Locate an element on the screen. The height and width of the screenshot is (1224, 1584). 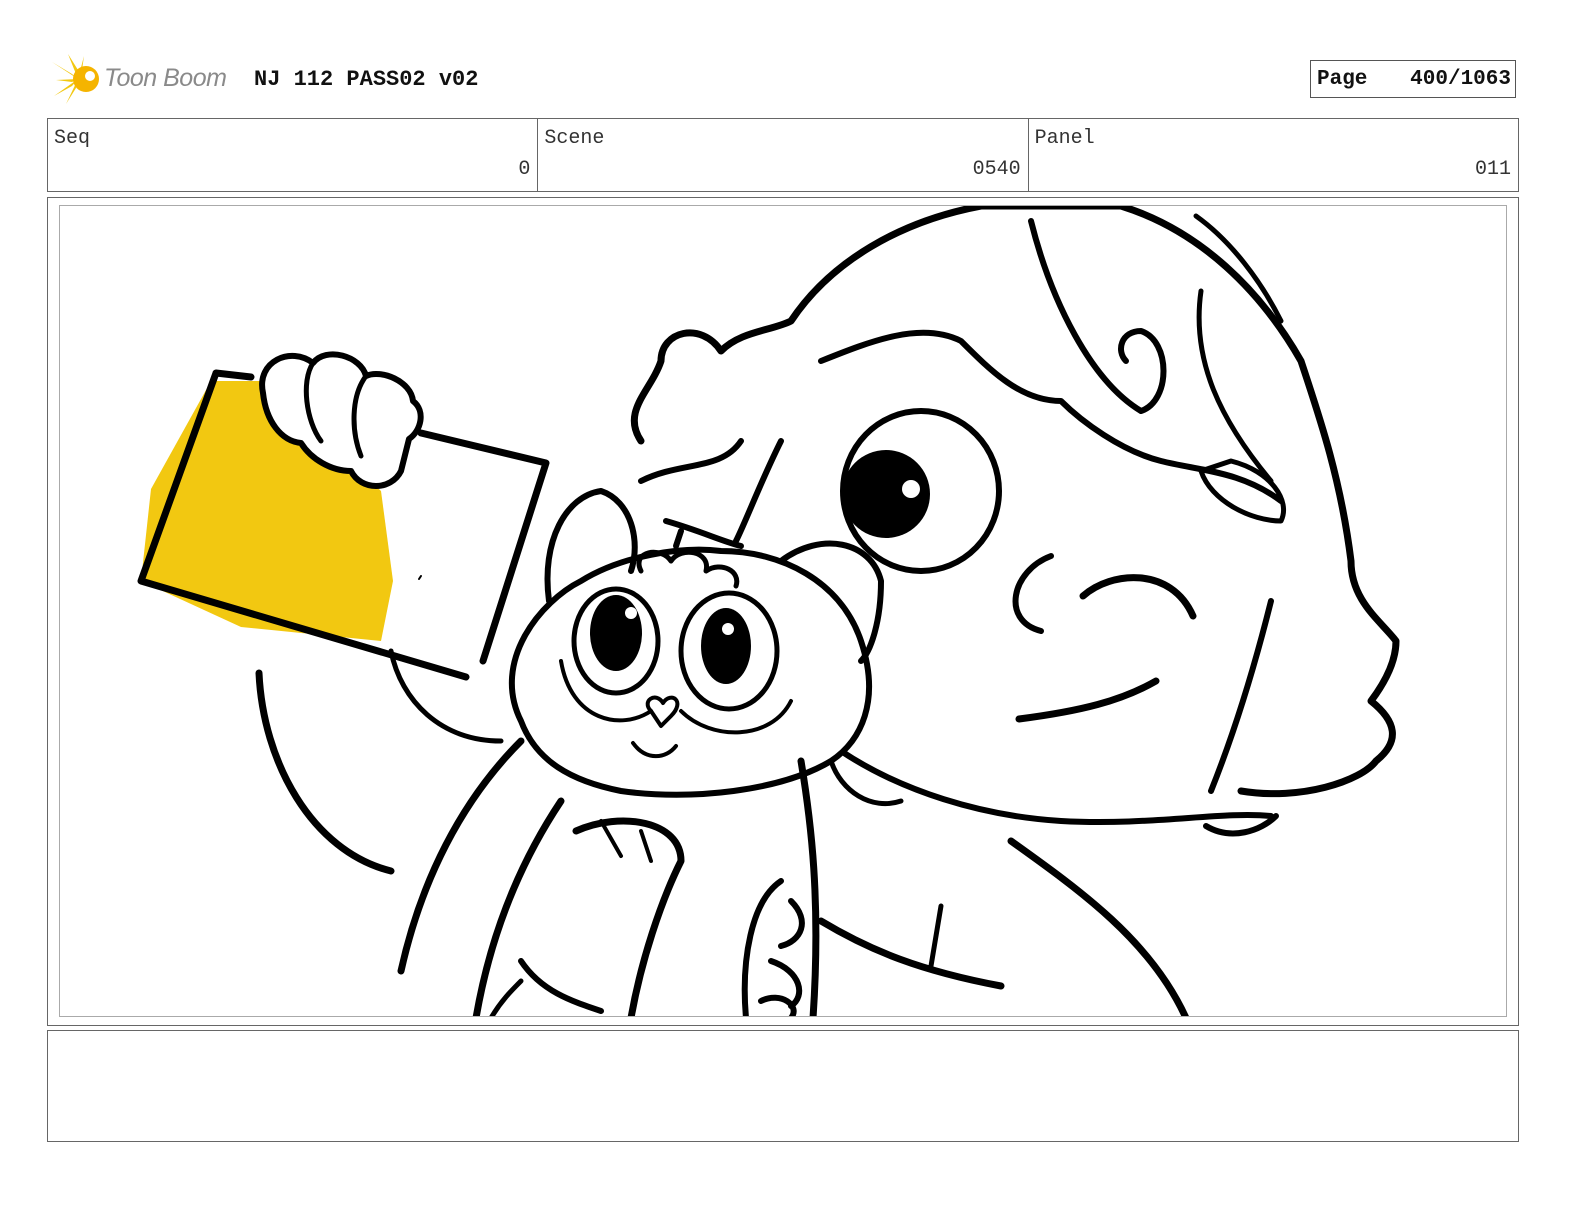
girl-face is located at coordinates (711, 491).